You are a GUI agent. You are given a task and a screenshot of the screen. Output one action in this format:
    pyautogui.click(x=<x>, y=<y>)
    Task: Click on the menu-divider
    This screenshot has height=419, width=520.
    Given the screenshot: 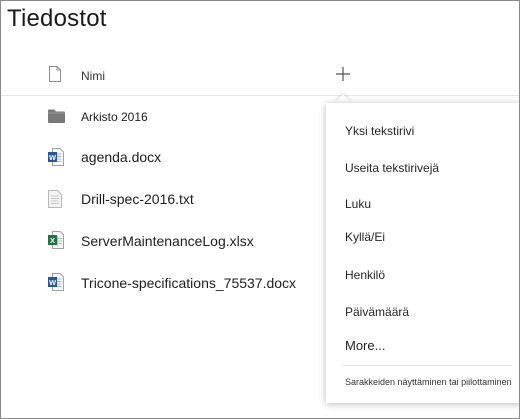 What is the action you would take?
    pyautogui.click(x=427, y=365)
    